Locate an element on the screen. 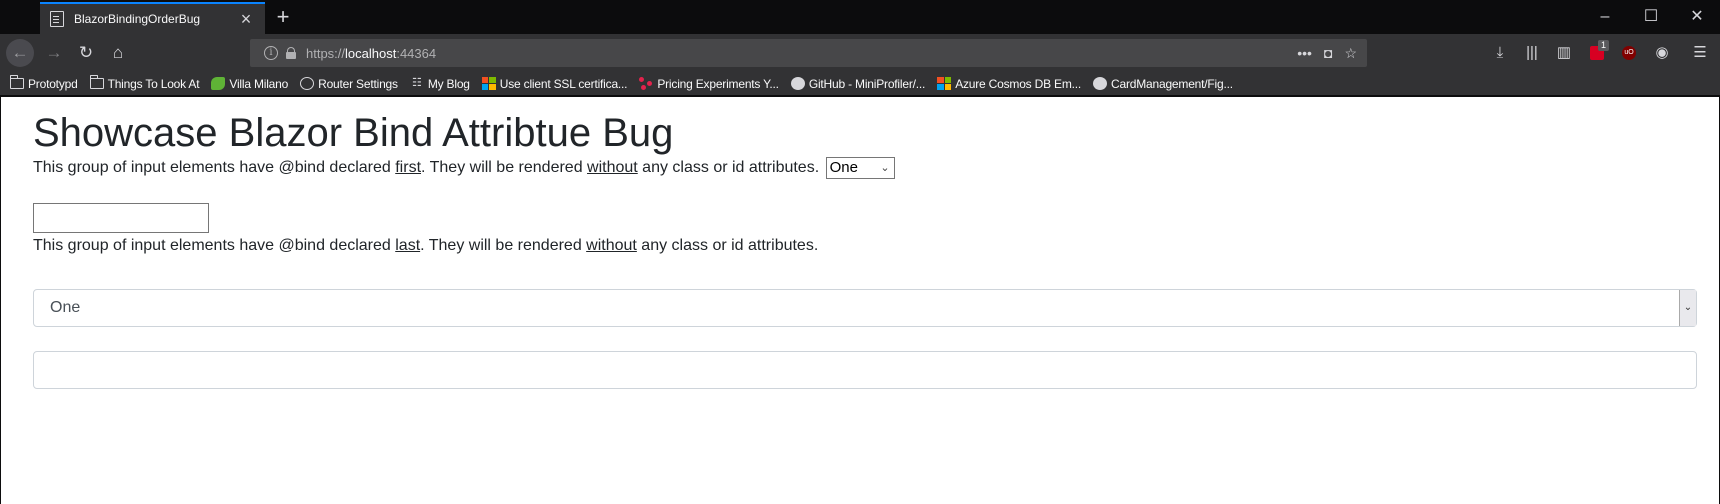  globe-icon is located at coordinates (307, 83).